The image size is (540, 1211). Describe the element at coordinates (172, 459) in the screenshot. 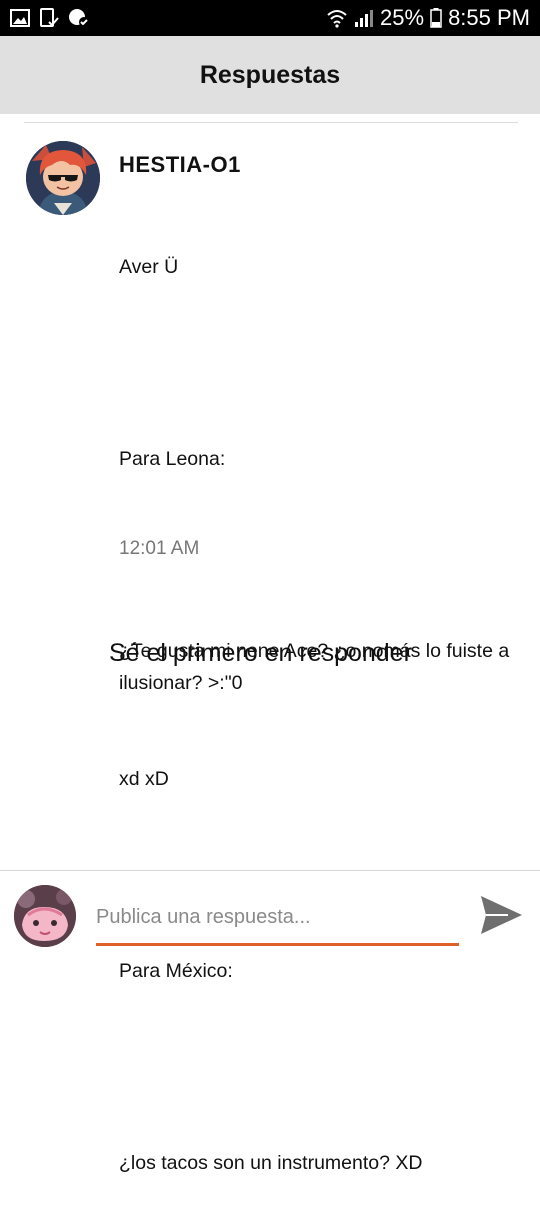

I see `comment-line: Para Leona:` at that location.